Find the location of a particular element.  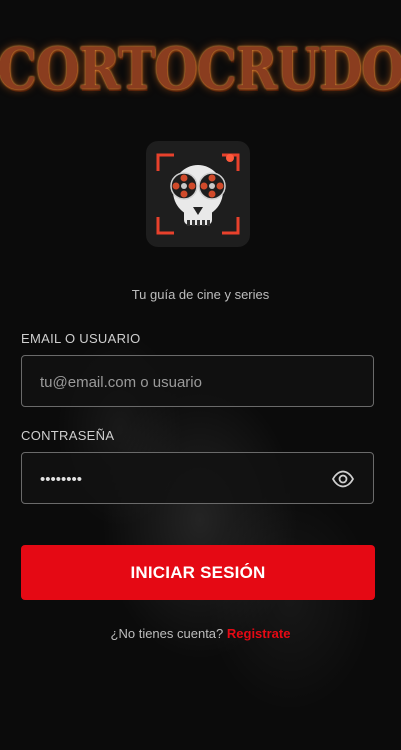

password-label: CONTRASEÑA is located at coordinates (68, 435).